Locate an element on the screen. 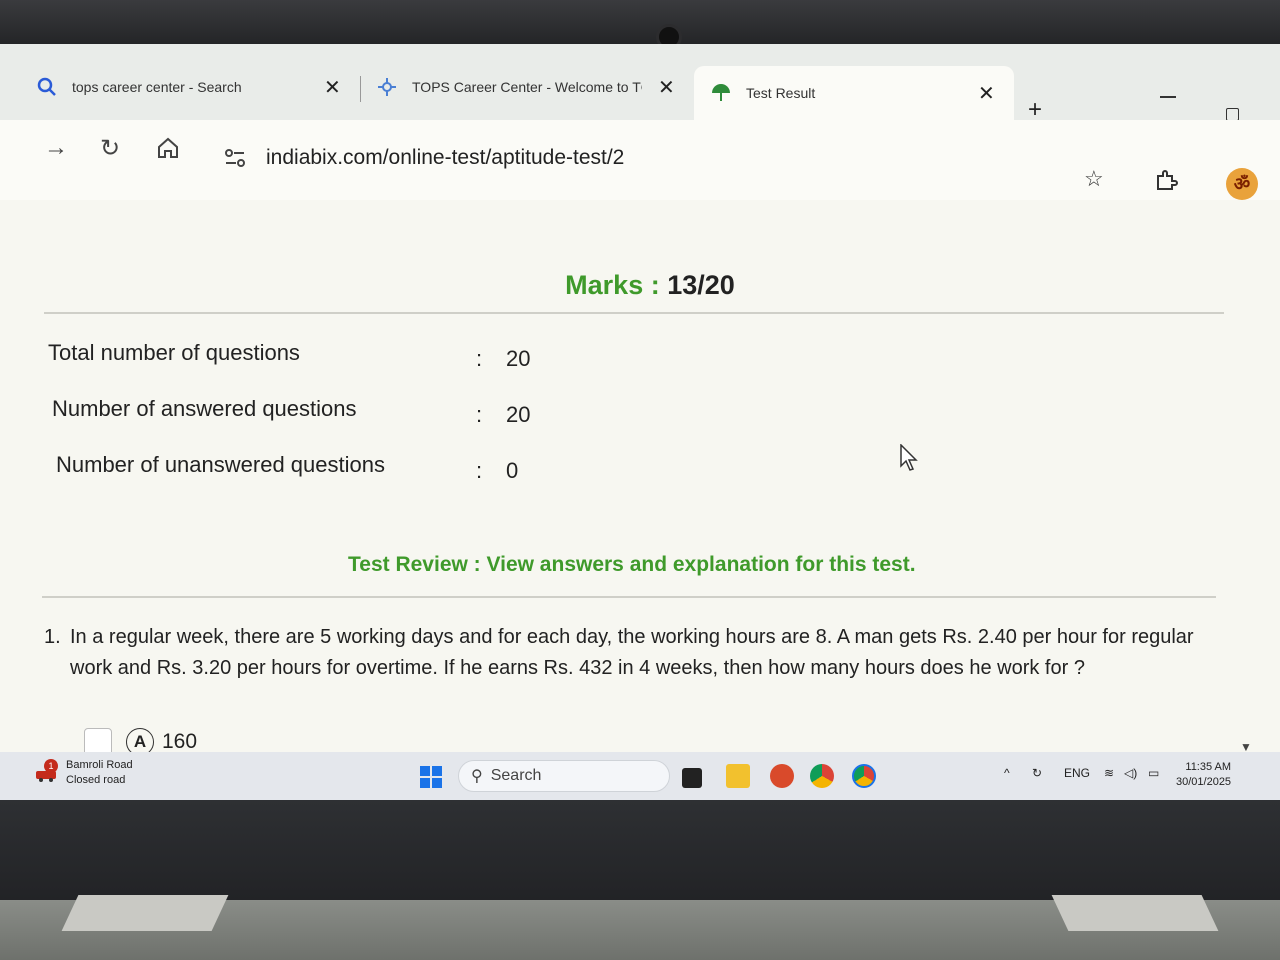 Image resolution: width=1280 pixels, height=960 pixels. site-logo-icon is located at coordinates (387, 87).